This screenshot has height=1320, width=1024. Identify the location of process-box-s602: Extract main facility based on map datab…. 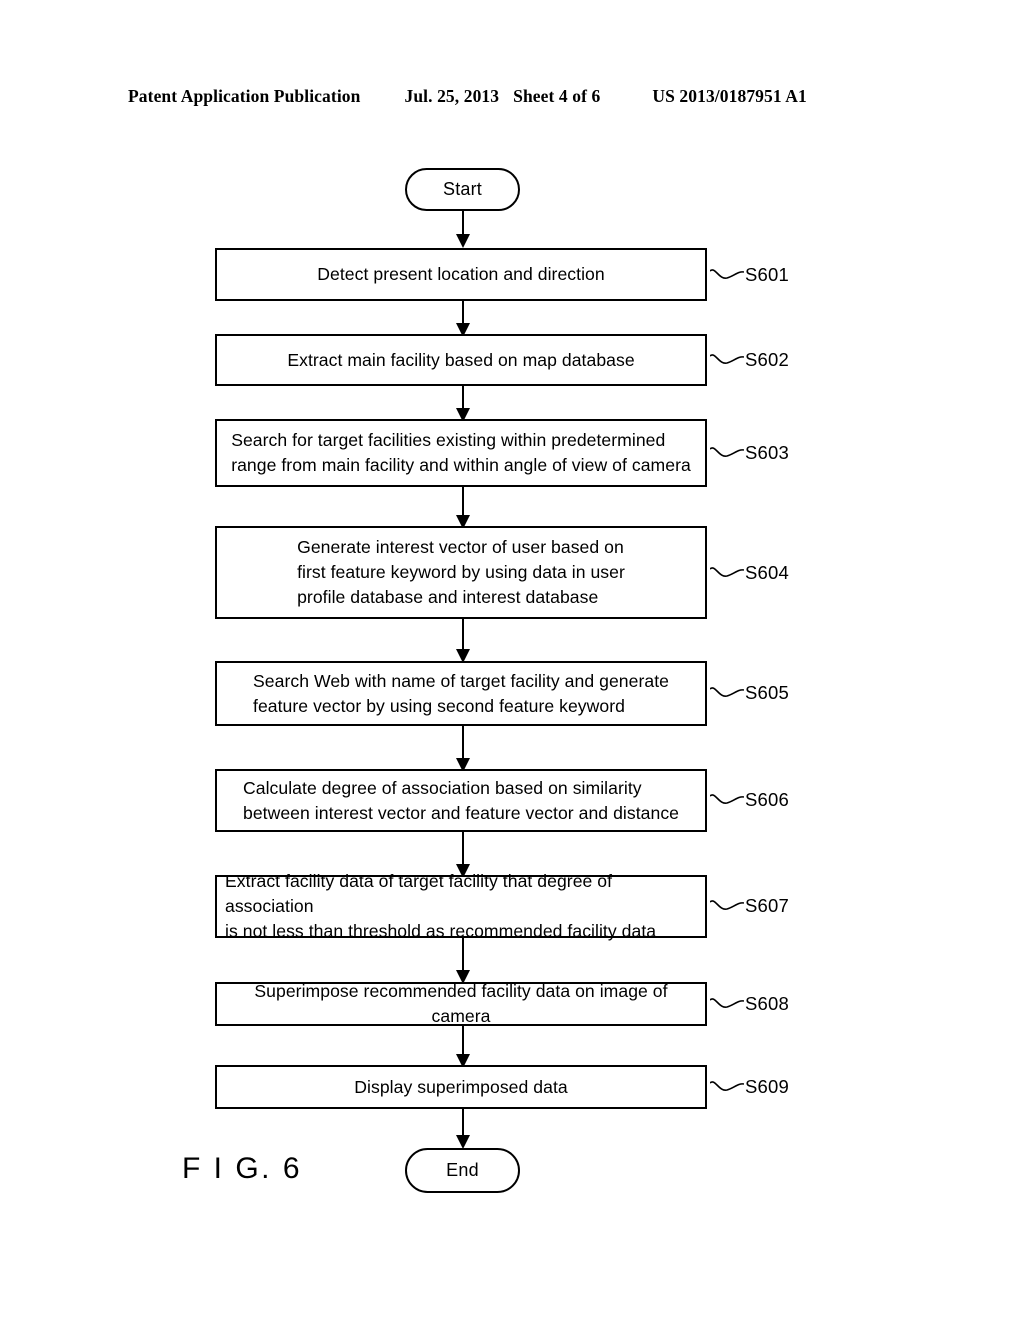
(461, 360).